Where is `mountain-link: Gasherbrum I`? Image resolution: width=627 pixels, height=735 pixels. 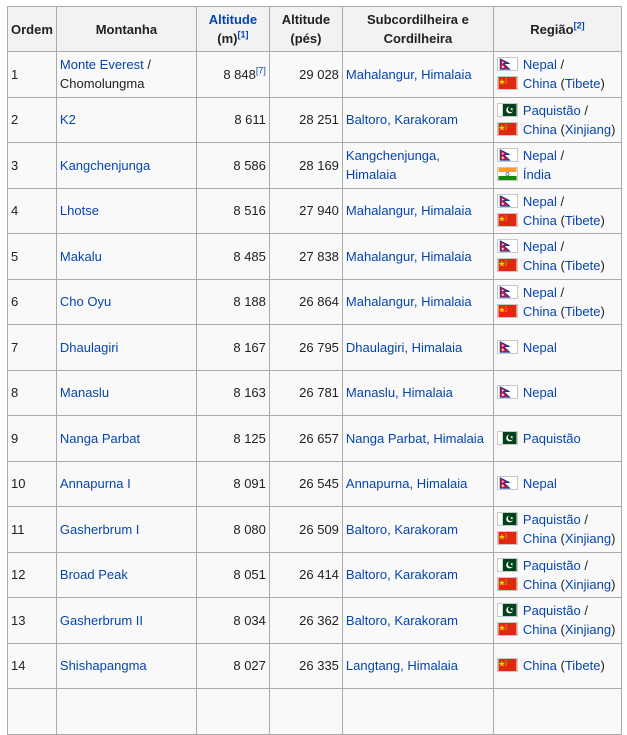
mountain-link: Gasherbrum I is located at coordinates (99, 529).